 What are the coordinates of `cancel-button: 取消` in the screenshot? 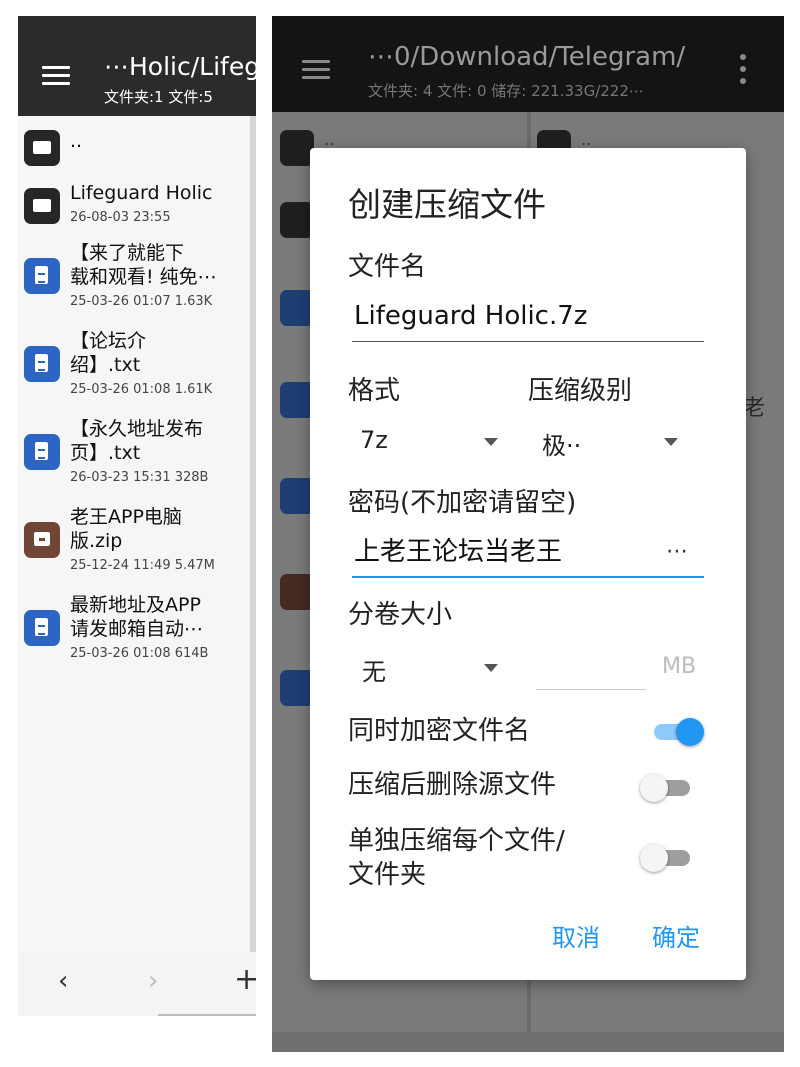 It's located at (576, 935).